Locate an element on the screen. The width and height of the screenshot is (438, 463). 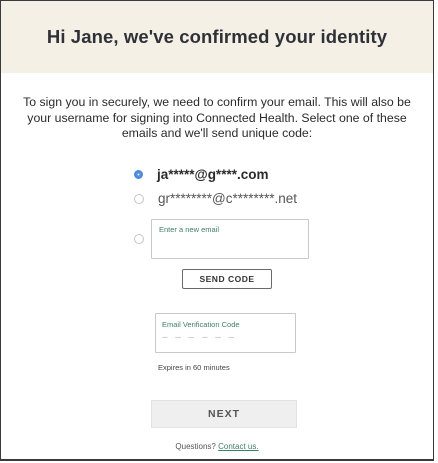
new-email-input: Enter a new email is located at coordinates (230, 239).